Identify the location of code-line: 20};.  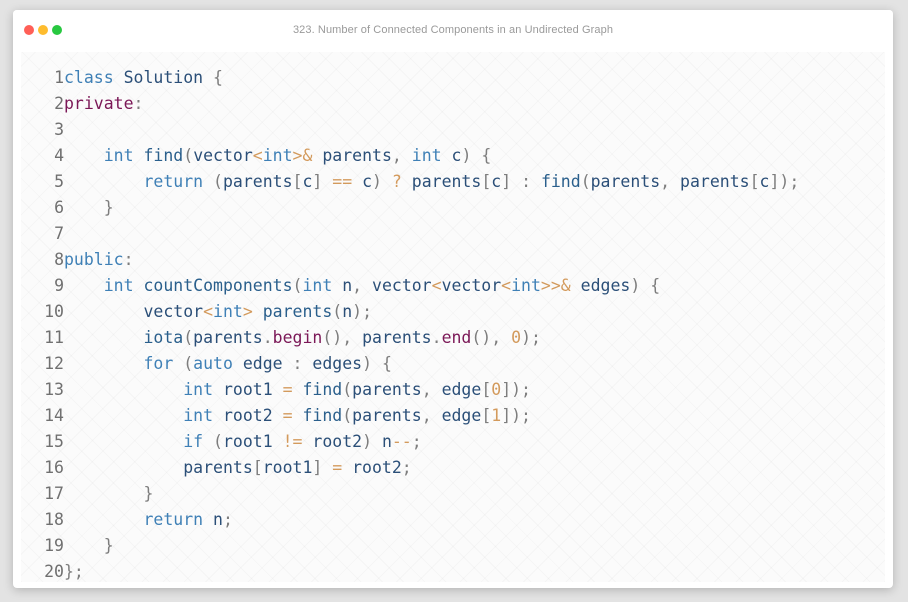
(410, 572).